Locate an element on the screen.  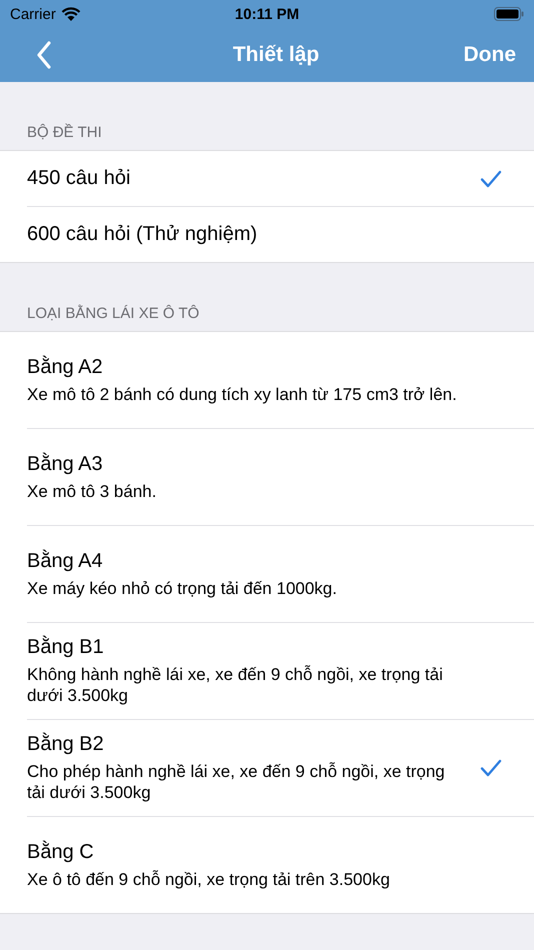
option-row: Bằng A3 Xe mô tô 3 bánh. is located at coordinates (280, 477).